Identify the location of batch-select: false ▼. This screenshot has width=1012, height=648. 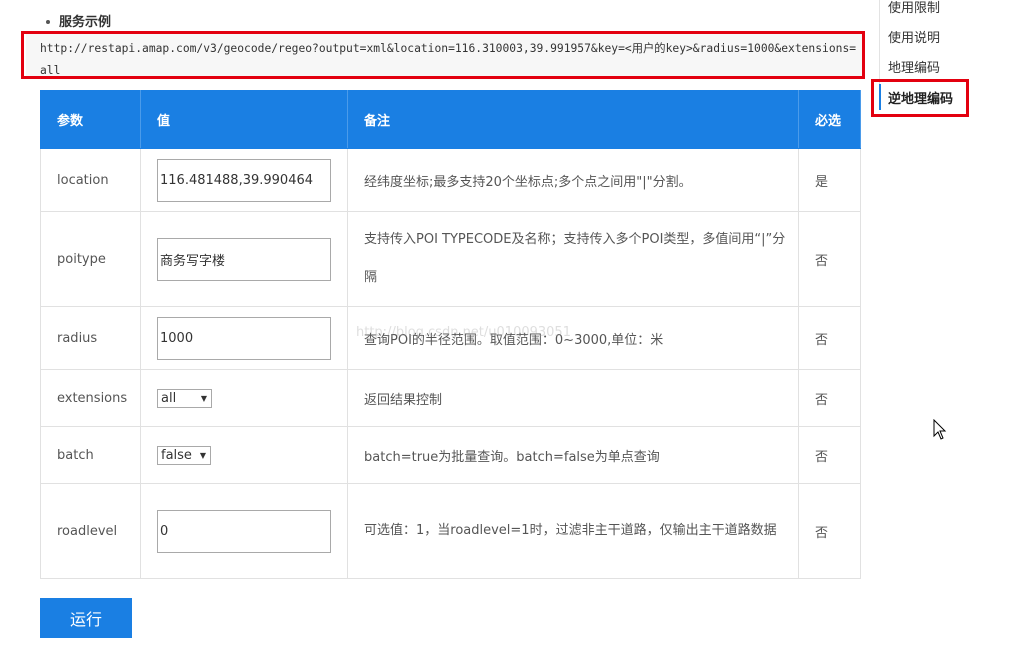
(184, 455).